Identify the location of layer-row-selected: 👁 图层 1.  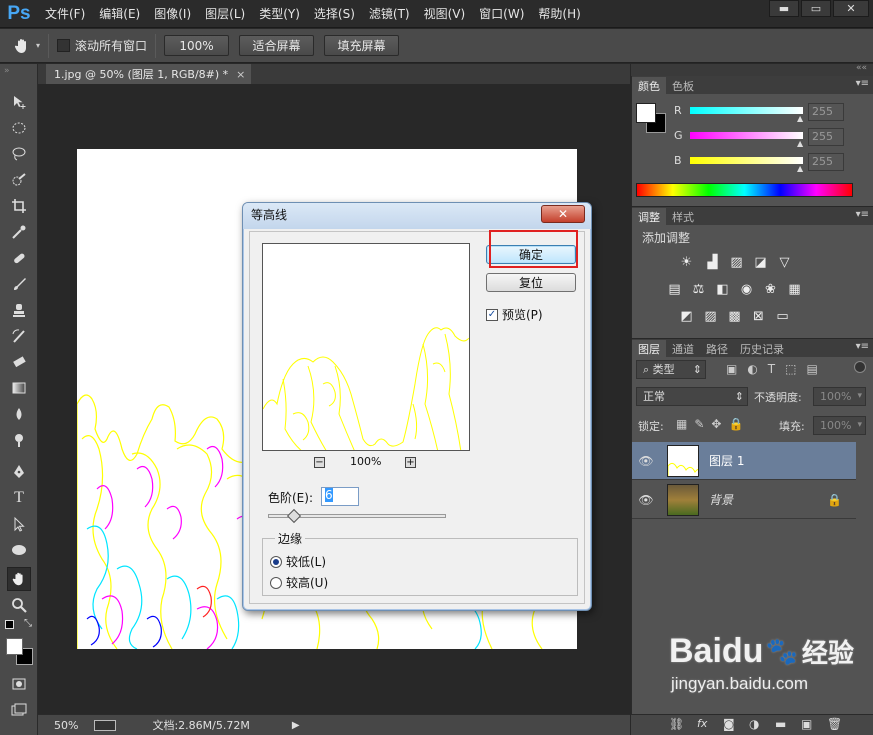
(744, 461).